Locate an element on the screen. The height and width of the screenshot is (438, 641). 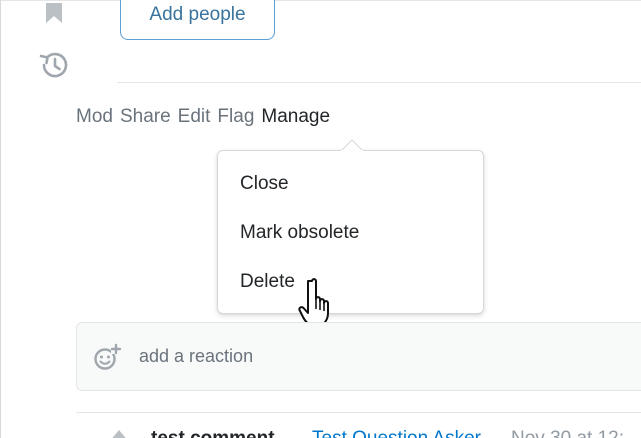
history-icon is located at coordinates (55, 65).